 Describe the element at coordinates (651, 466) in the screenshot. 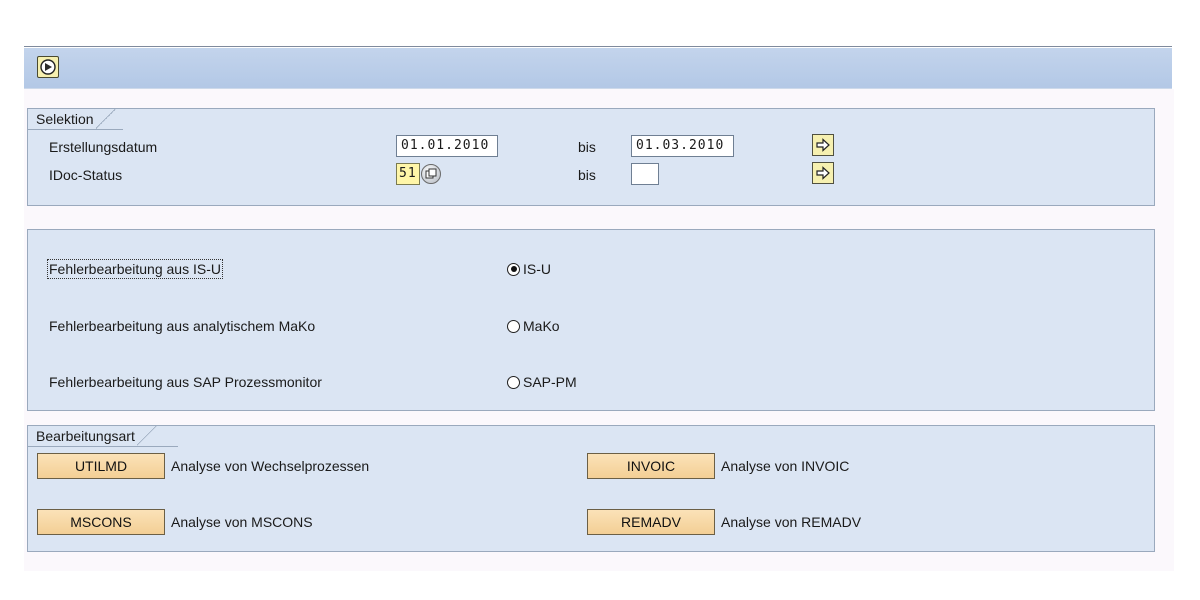

I see `invoic-button: INVOIC` at that location.